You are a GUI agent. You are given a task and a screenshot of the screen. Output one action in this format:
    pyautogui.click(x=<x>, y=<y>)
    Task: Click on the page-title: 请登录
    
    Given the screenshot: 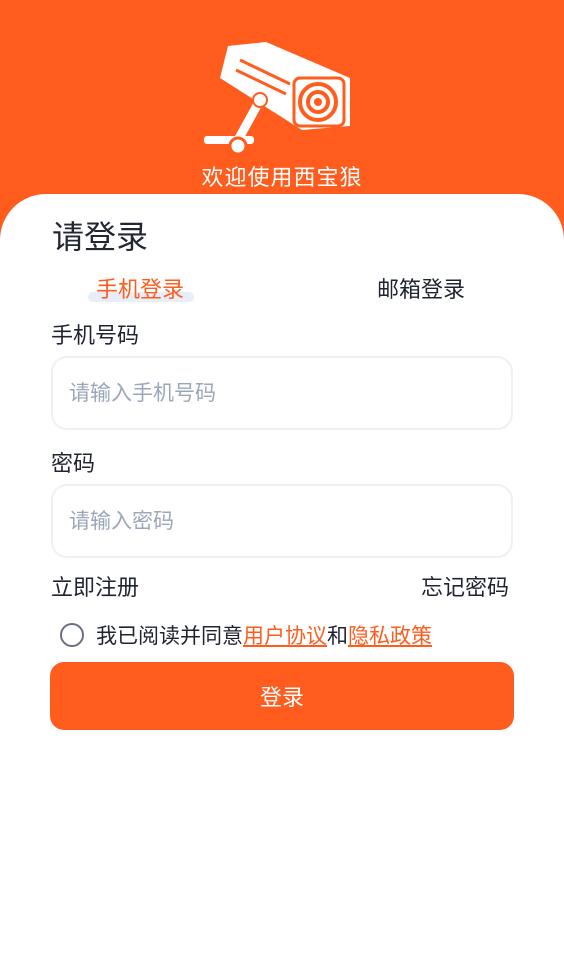 What is the action you would take?
    pyautogui.click(x=100, y=237)
    